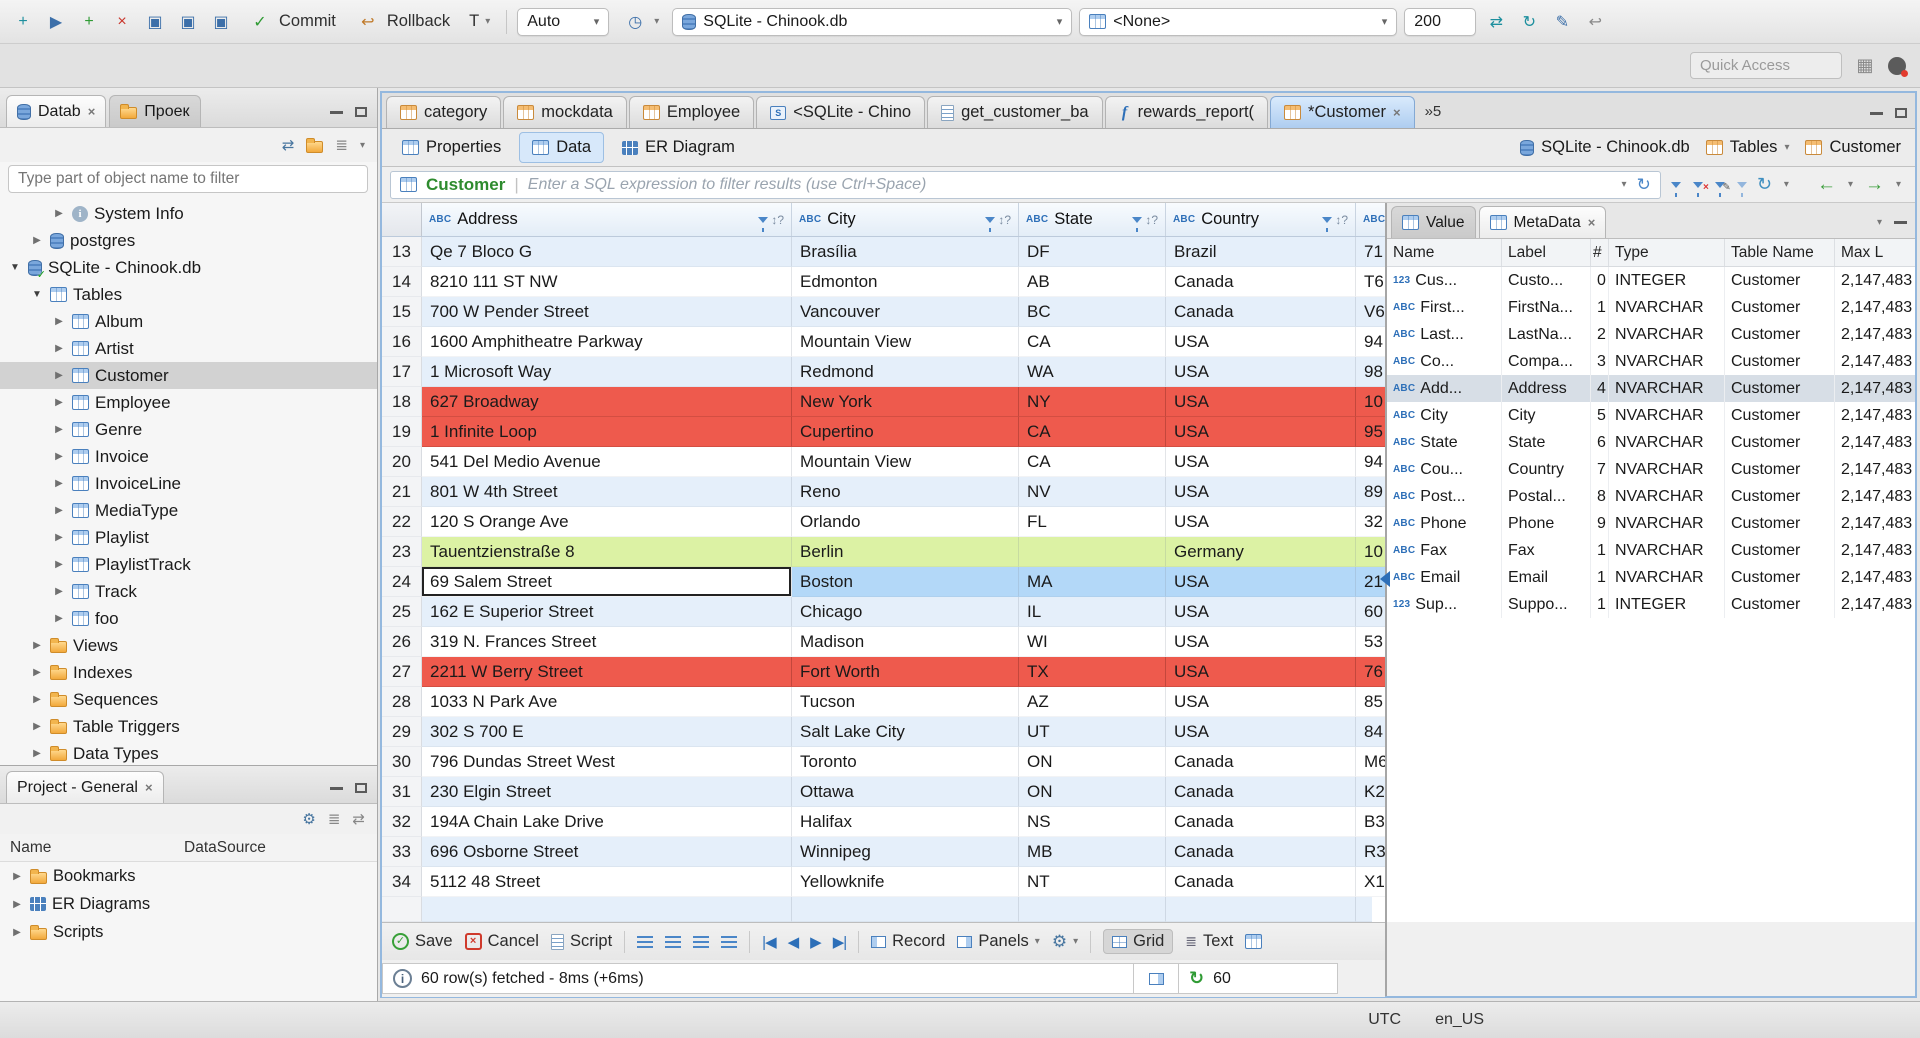 The width and height of the screenshot is (1920, 1038). What do you see at coordinates (1092, 462) in the screenshot?
I see `cell-state: CA` at bounding box center [1092, 462].